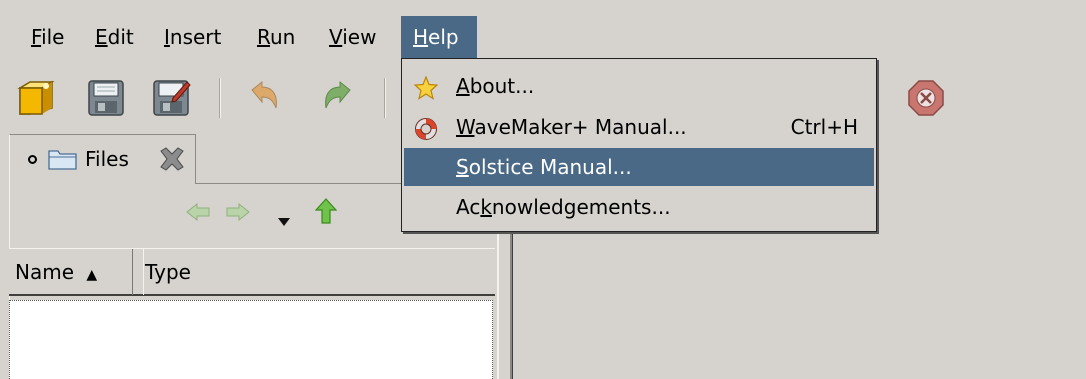  I want to click on new-project-icon, so click(36, 98).